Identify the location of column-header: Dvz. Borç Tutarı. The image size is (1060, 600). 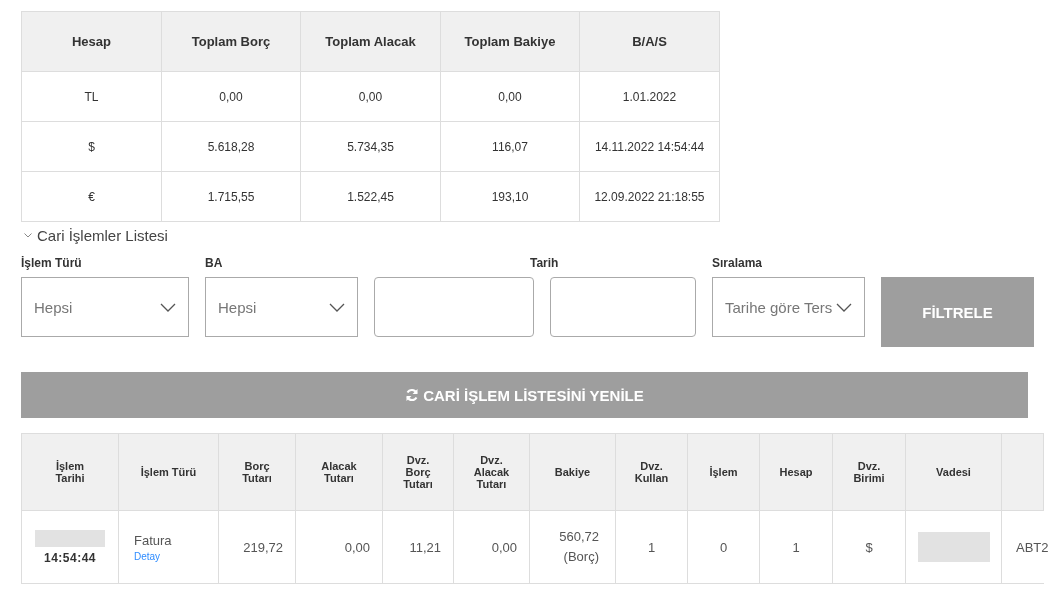
(418, 472).